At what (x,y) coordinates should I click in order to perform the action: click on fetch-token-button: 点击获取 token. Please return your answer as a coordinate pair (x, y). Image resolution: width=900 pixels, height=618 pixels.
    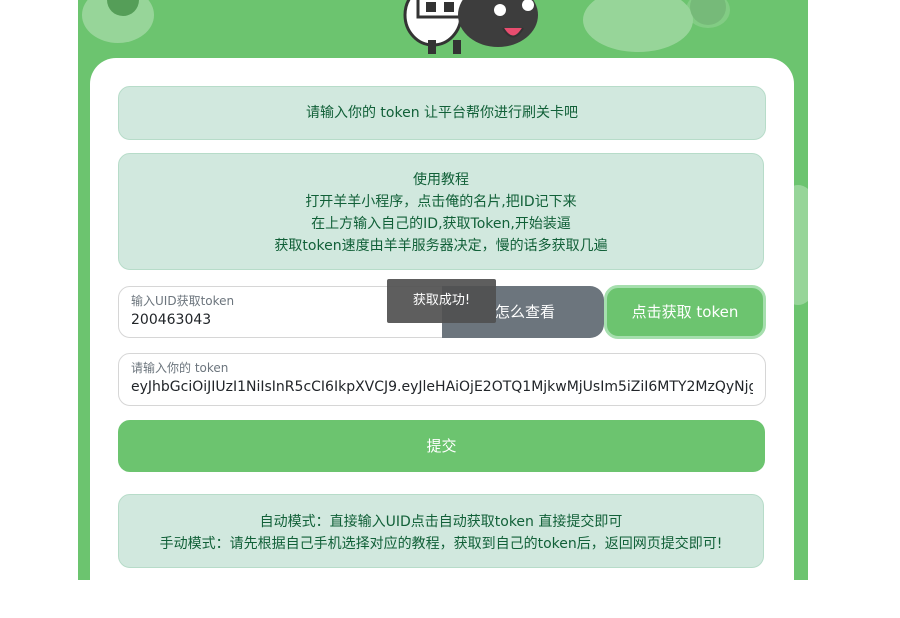
    Looking at the image, I should click on (685, 312).